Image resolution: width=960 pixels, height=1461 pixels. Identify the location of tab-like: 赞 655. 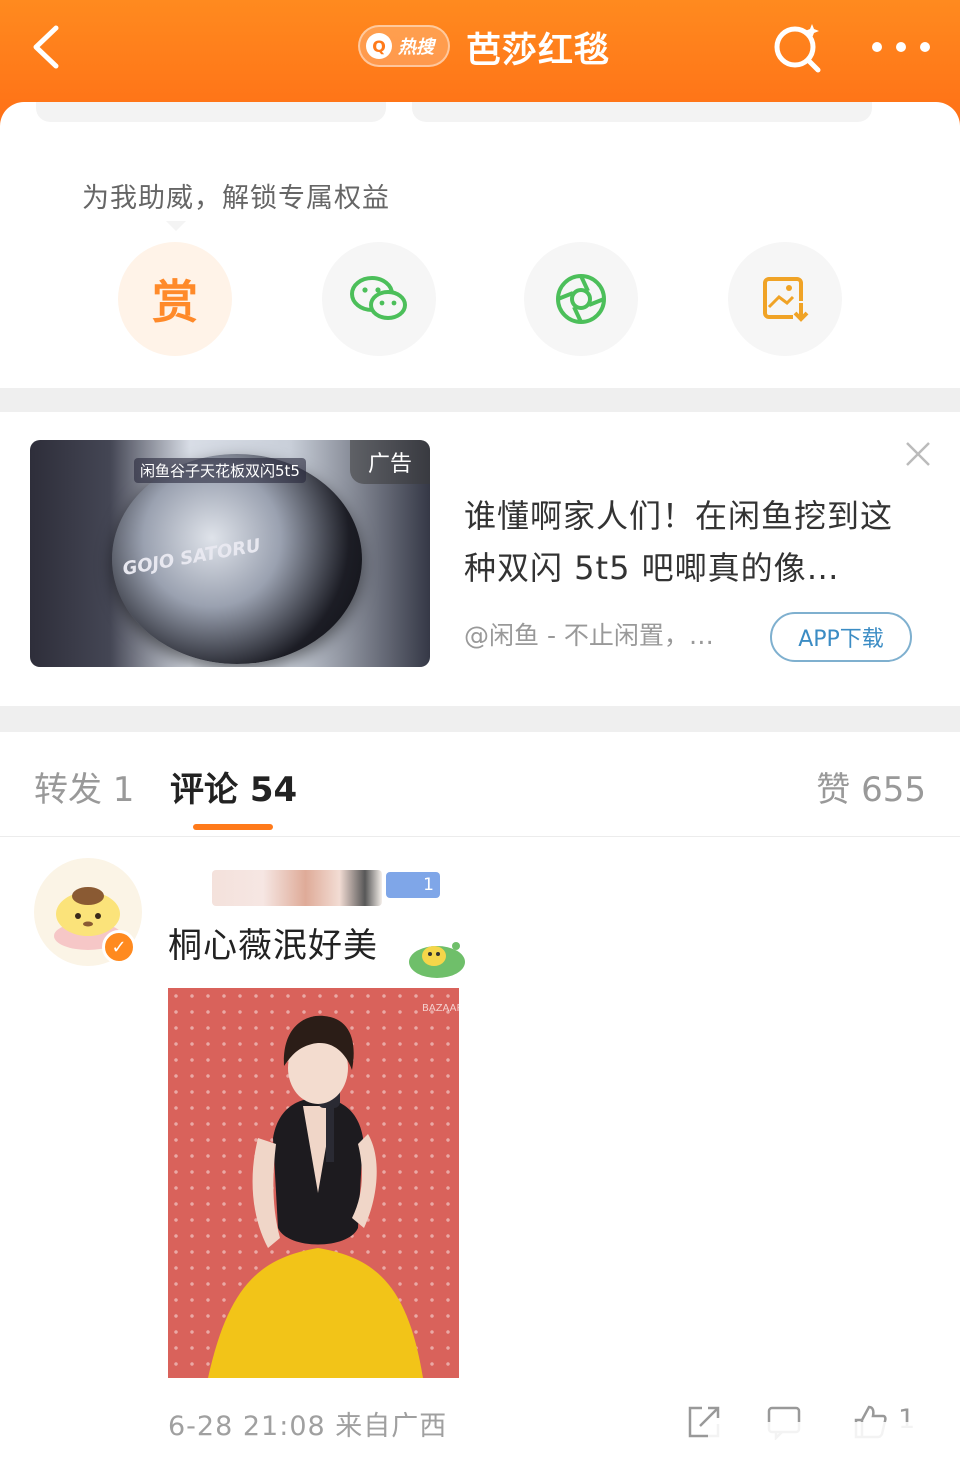
(871, 786).